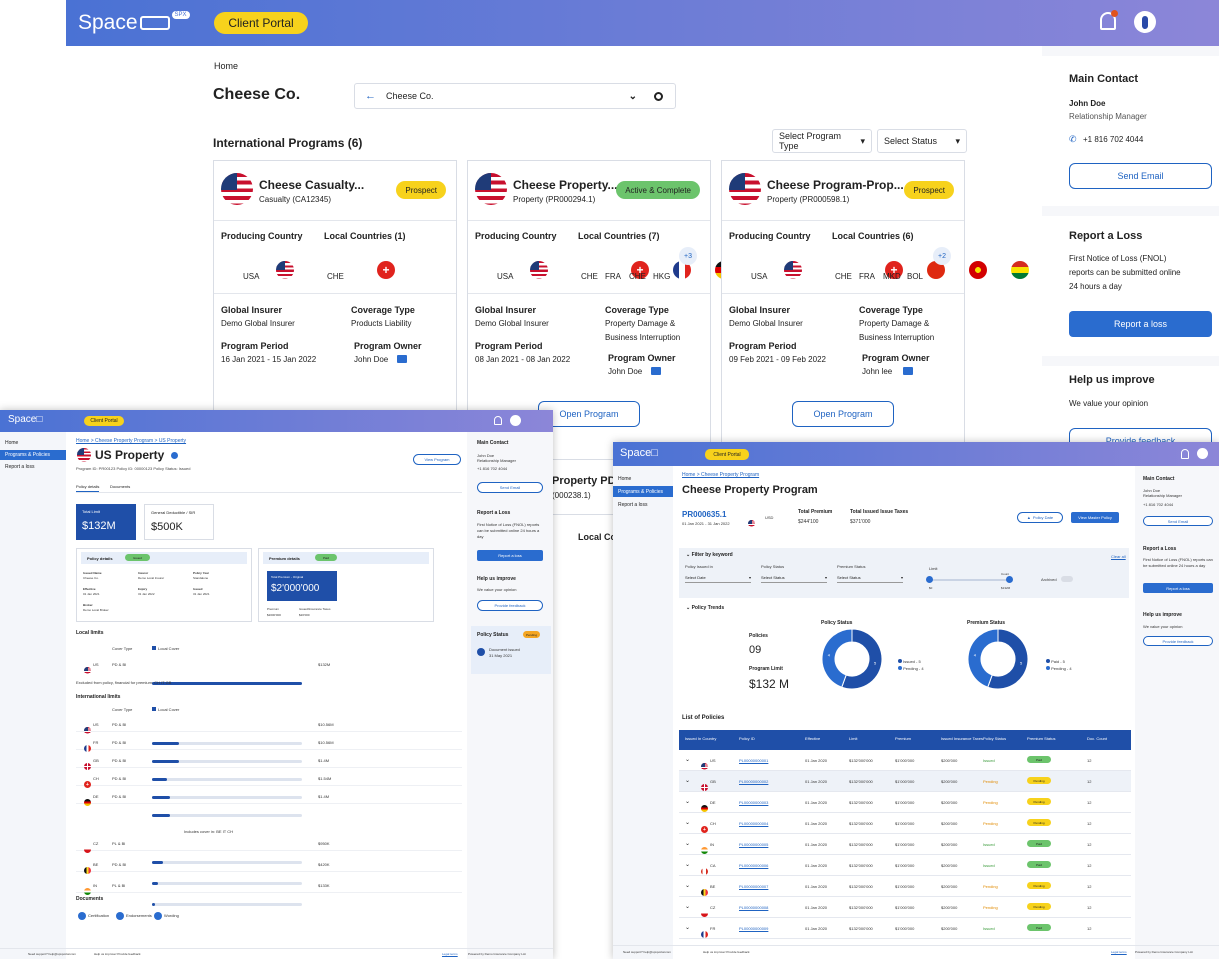  I want to click on chevron-down-icon: ⌄, so click(633, 96).